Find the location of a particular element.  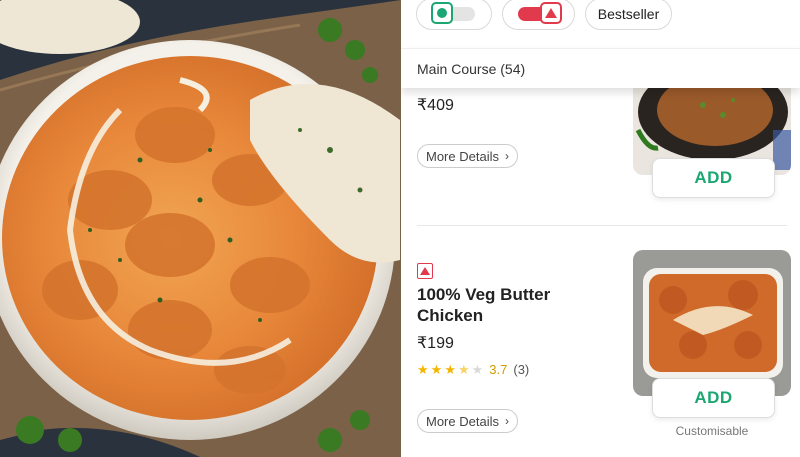

item-divider is located at coordinates (602, 225).